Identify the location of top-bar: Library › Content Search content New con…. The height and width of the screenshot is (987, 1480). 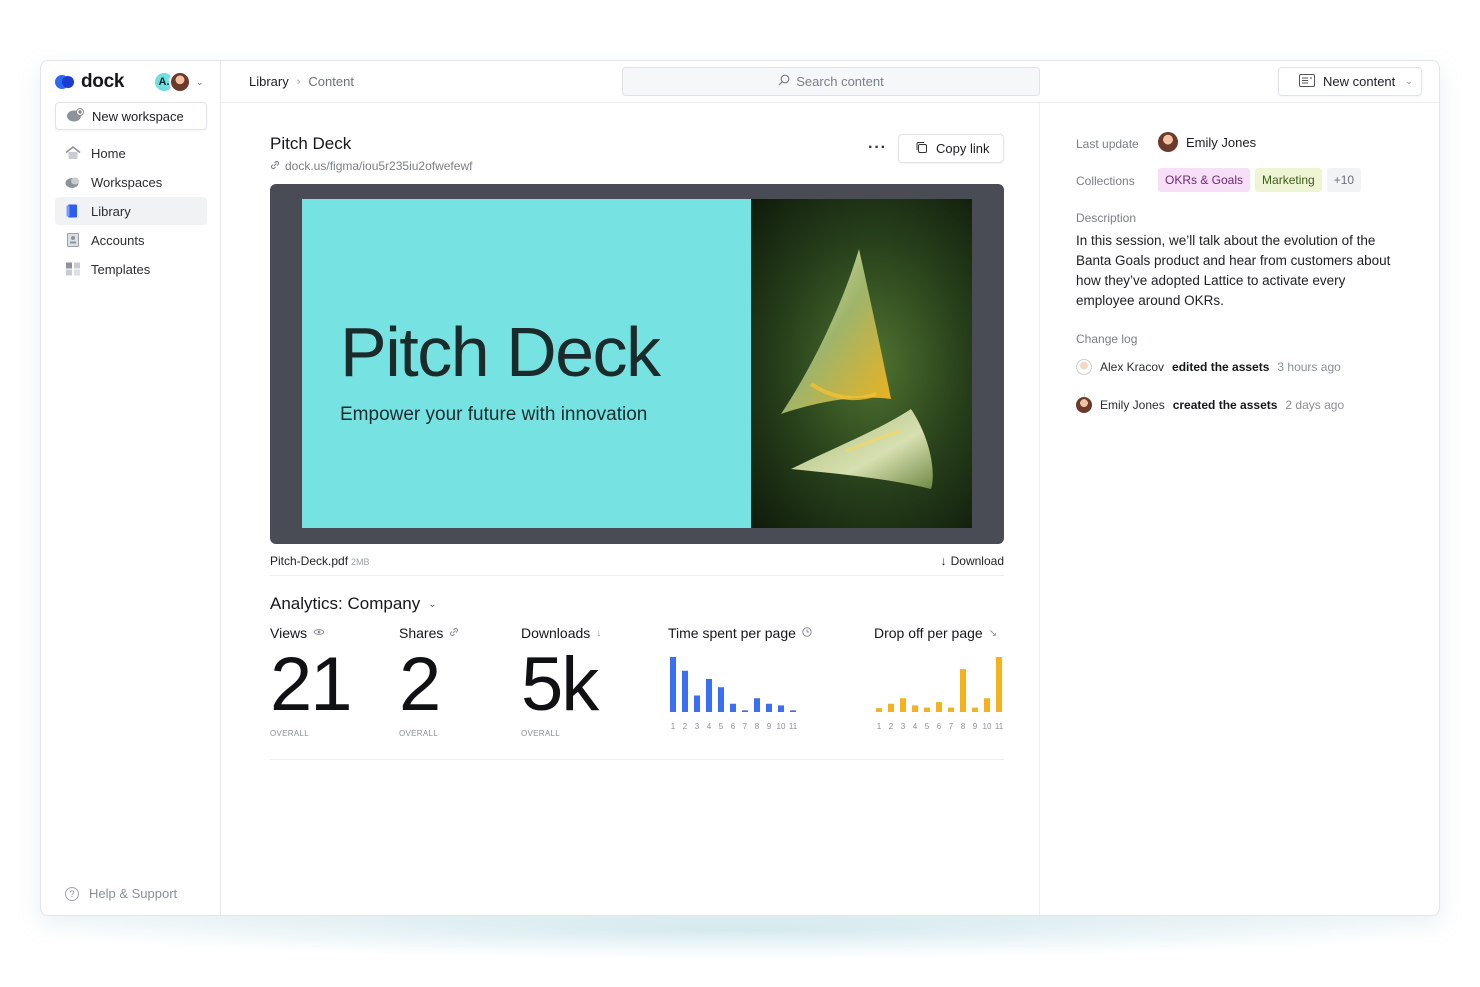
(830, 82).